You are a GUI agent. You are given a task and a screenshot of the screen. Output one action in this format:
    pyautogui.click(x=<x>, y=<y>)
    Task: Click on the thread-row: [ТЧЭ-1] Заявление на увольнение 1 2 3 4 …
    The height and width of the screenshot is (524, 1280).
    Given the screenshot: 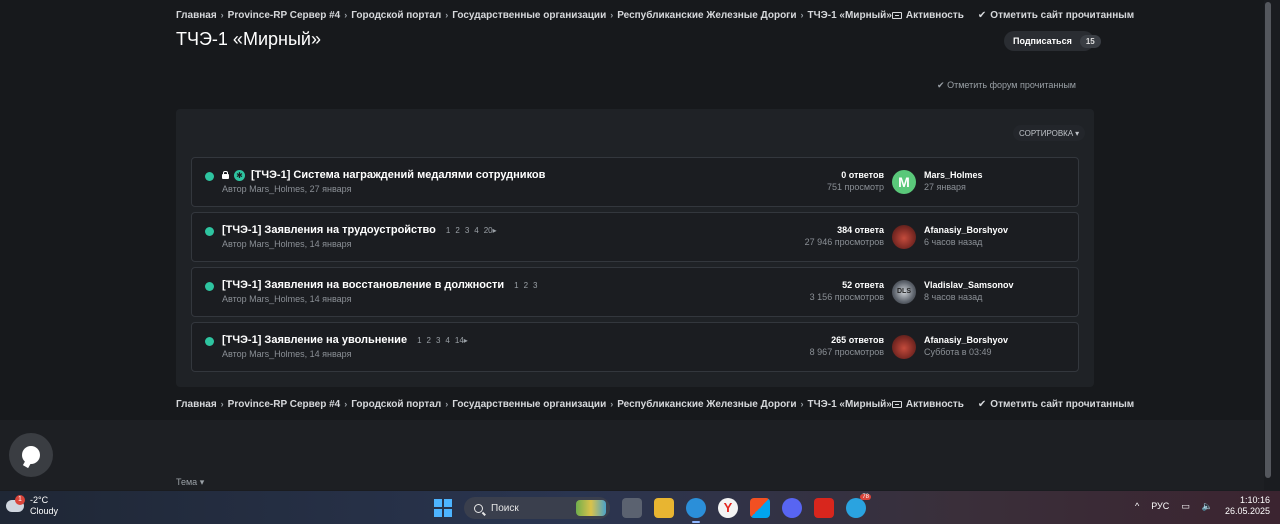 What is the action you would take?
    pyautogui.click(x=635, y=347)
    